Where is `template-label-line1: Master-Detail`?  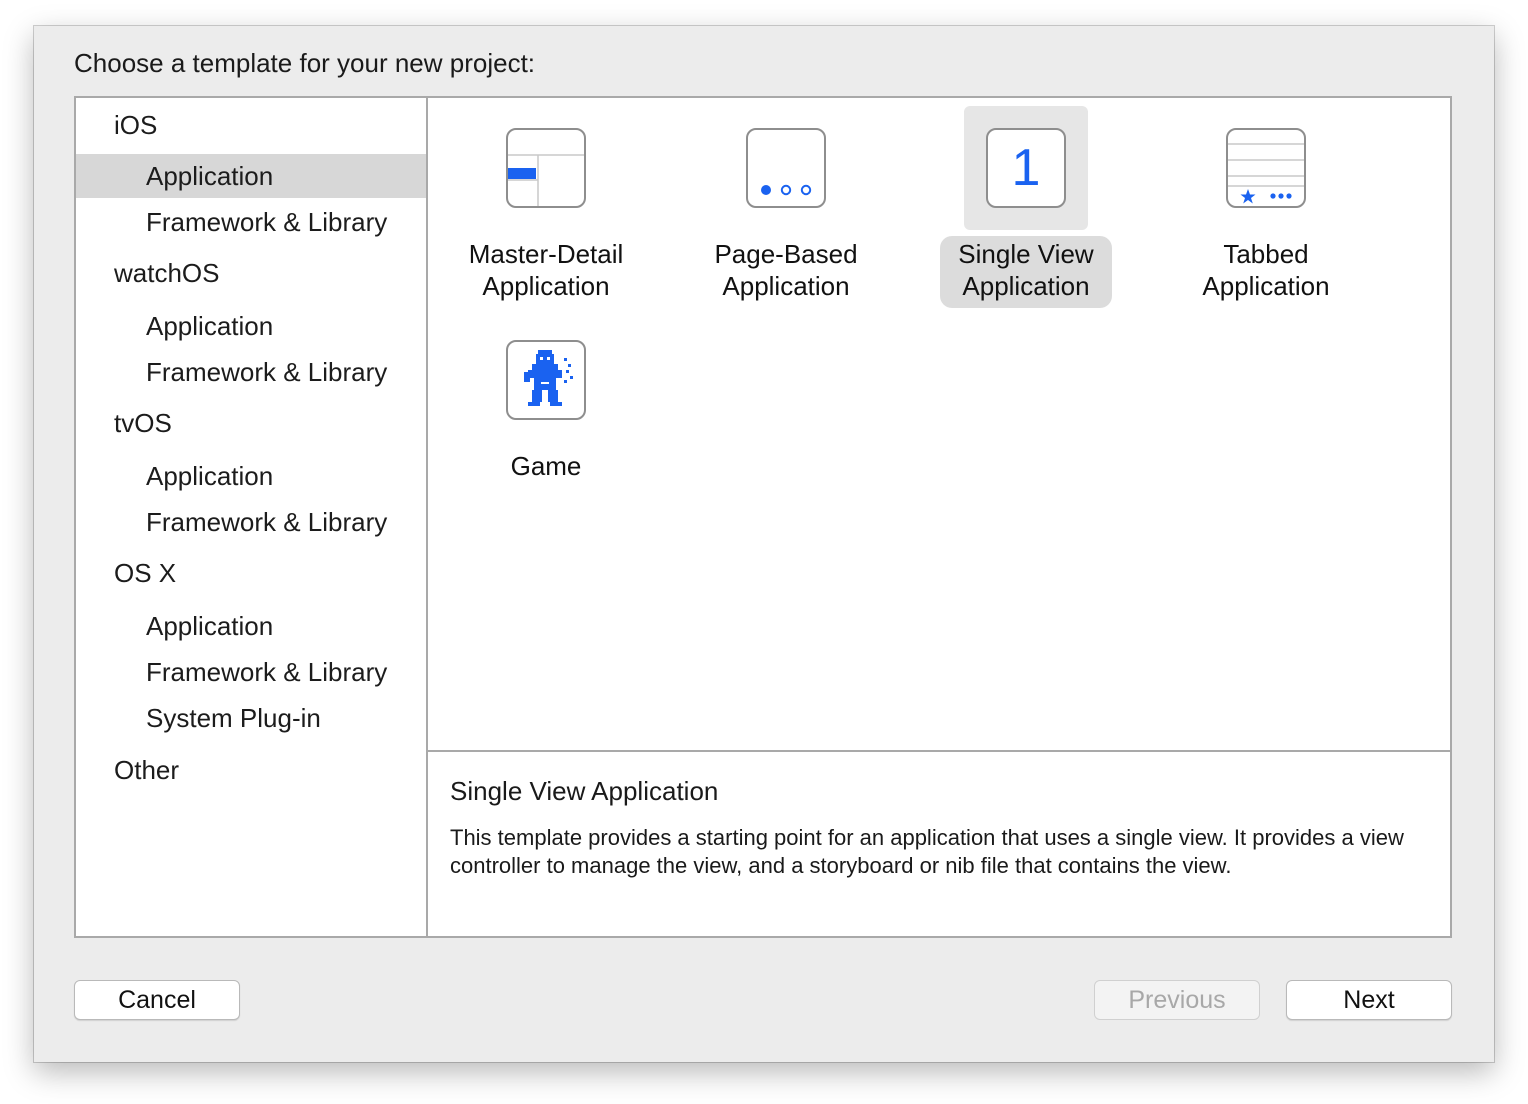
template-label-line1: Master-Detail is located at coordinates (546, 254).